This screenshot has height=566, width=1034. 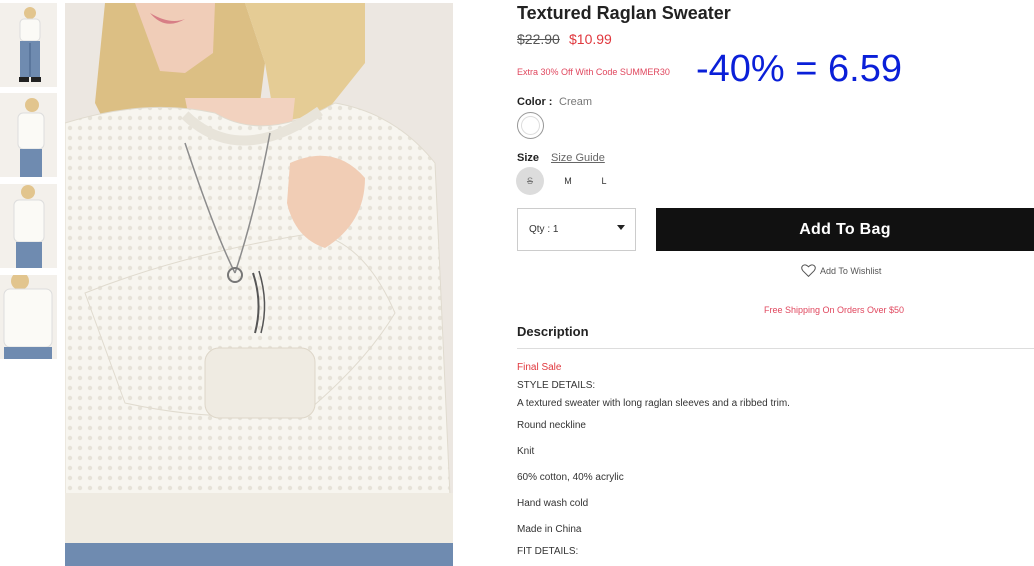 I want to click on add-to-wishlist-link: Add To Wishlist, so click(x=841, y=270).